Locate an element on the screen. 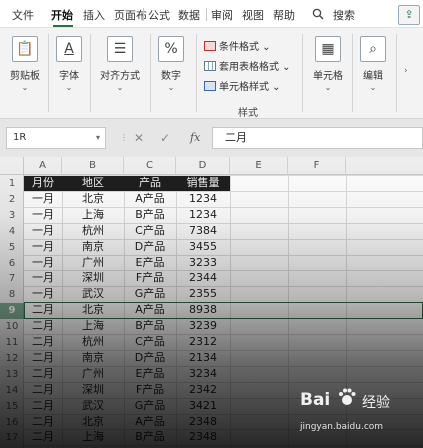 The image size is (423, 448). row-header: 17 is located at coordinates (12, 438).